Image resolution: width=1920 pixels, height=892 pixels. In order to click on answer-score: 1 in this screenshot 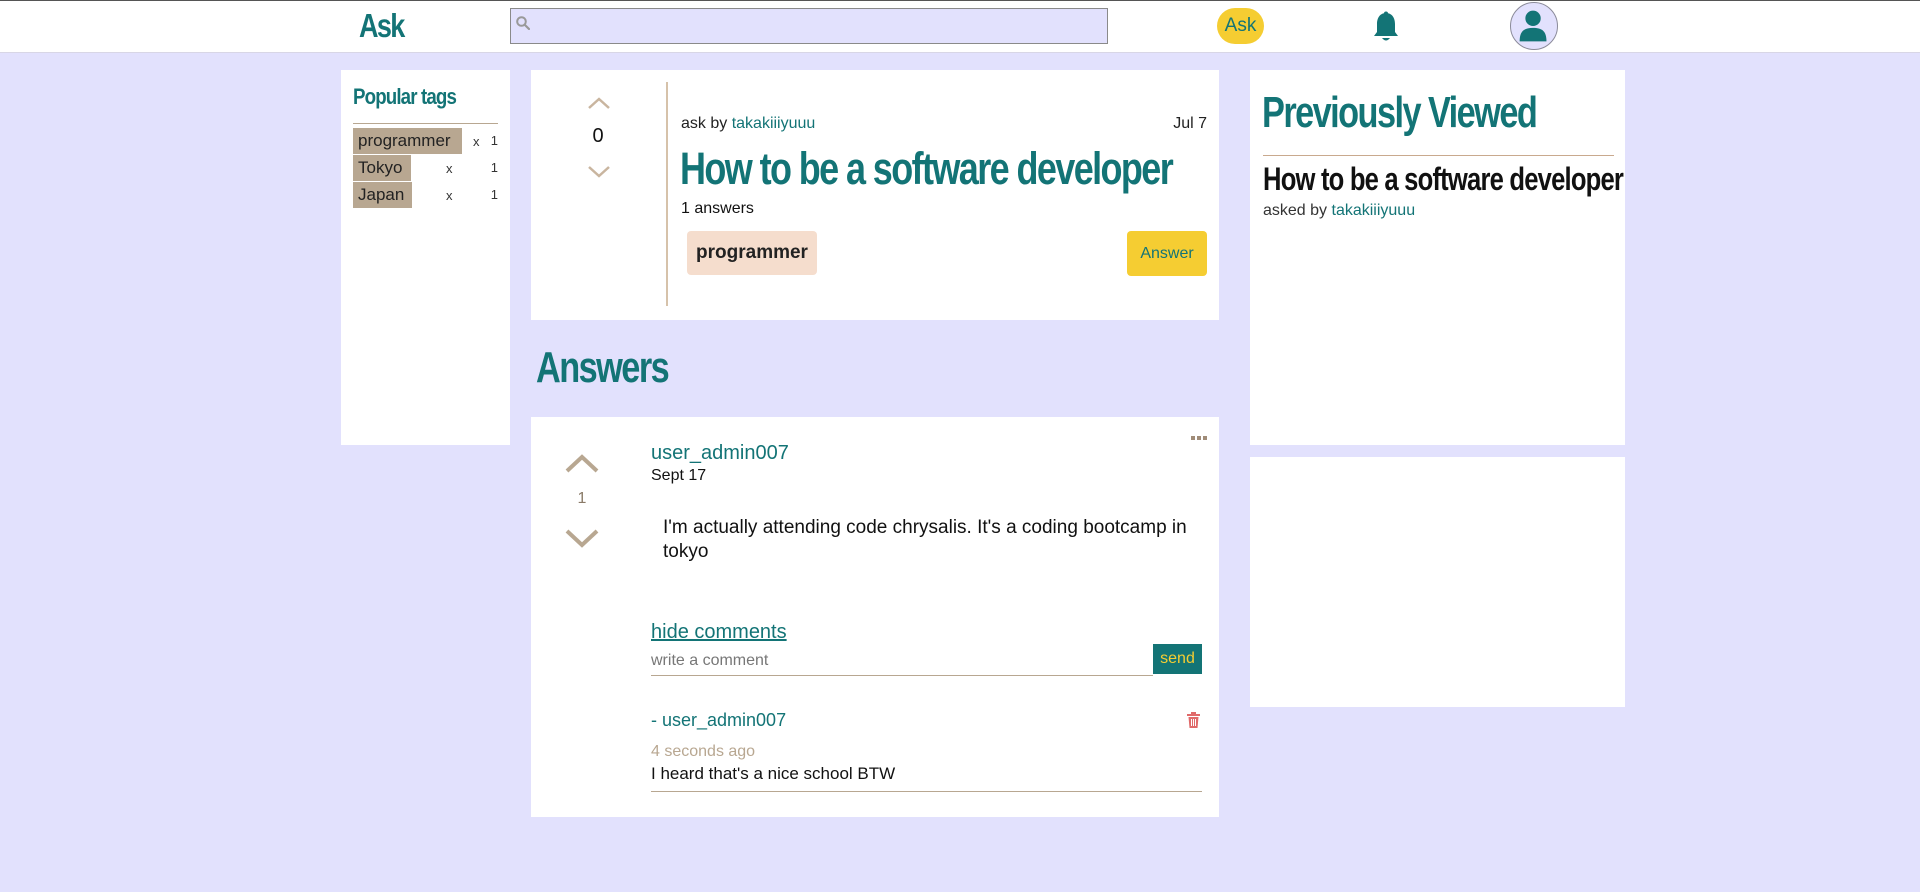, I will do `click(582, 498)`.